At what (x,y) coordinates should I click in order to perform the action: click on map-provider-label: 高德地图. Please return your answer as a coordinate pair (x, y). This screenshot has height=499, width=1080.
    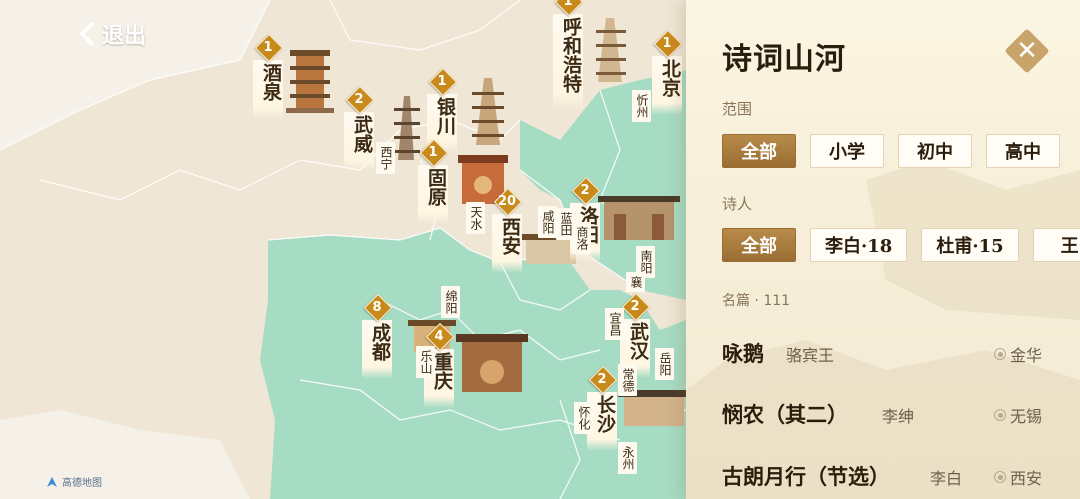
    Looking at the image, I should click on (82, 483).